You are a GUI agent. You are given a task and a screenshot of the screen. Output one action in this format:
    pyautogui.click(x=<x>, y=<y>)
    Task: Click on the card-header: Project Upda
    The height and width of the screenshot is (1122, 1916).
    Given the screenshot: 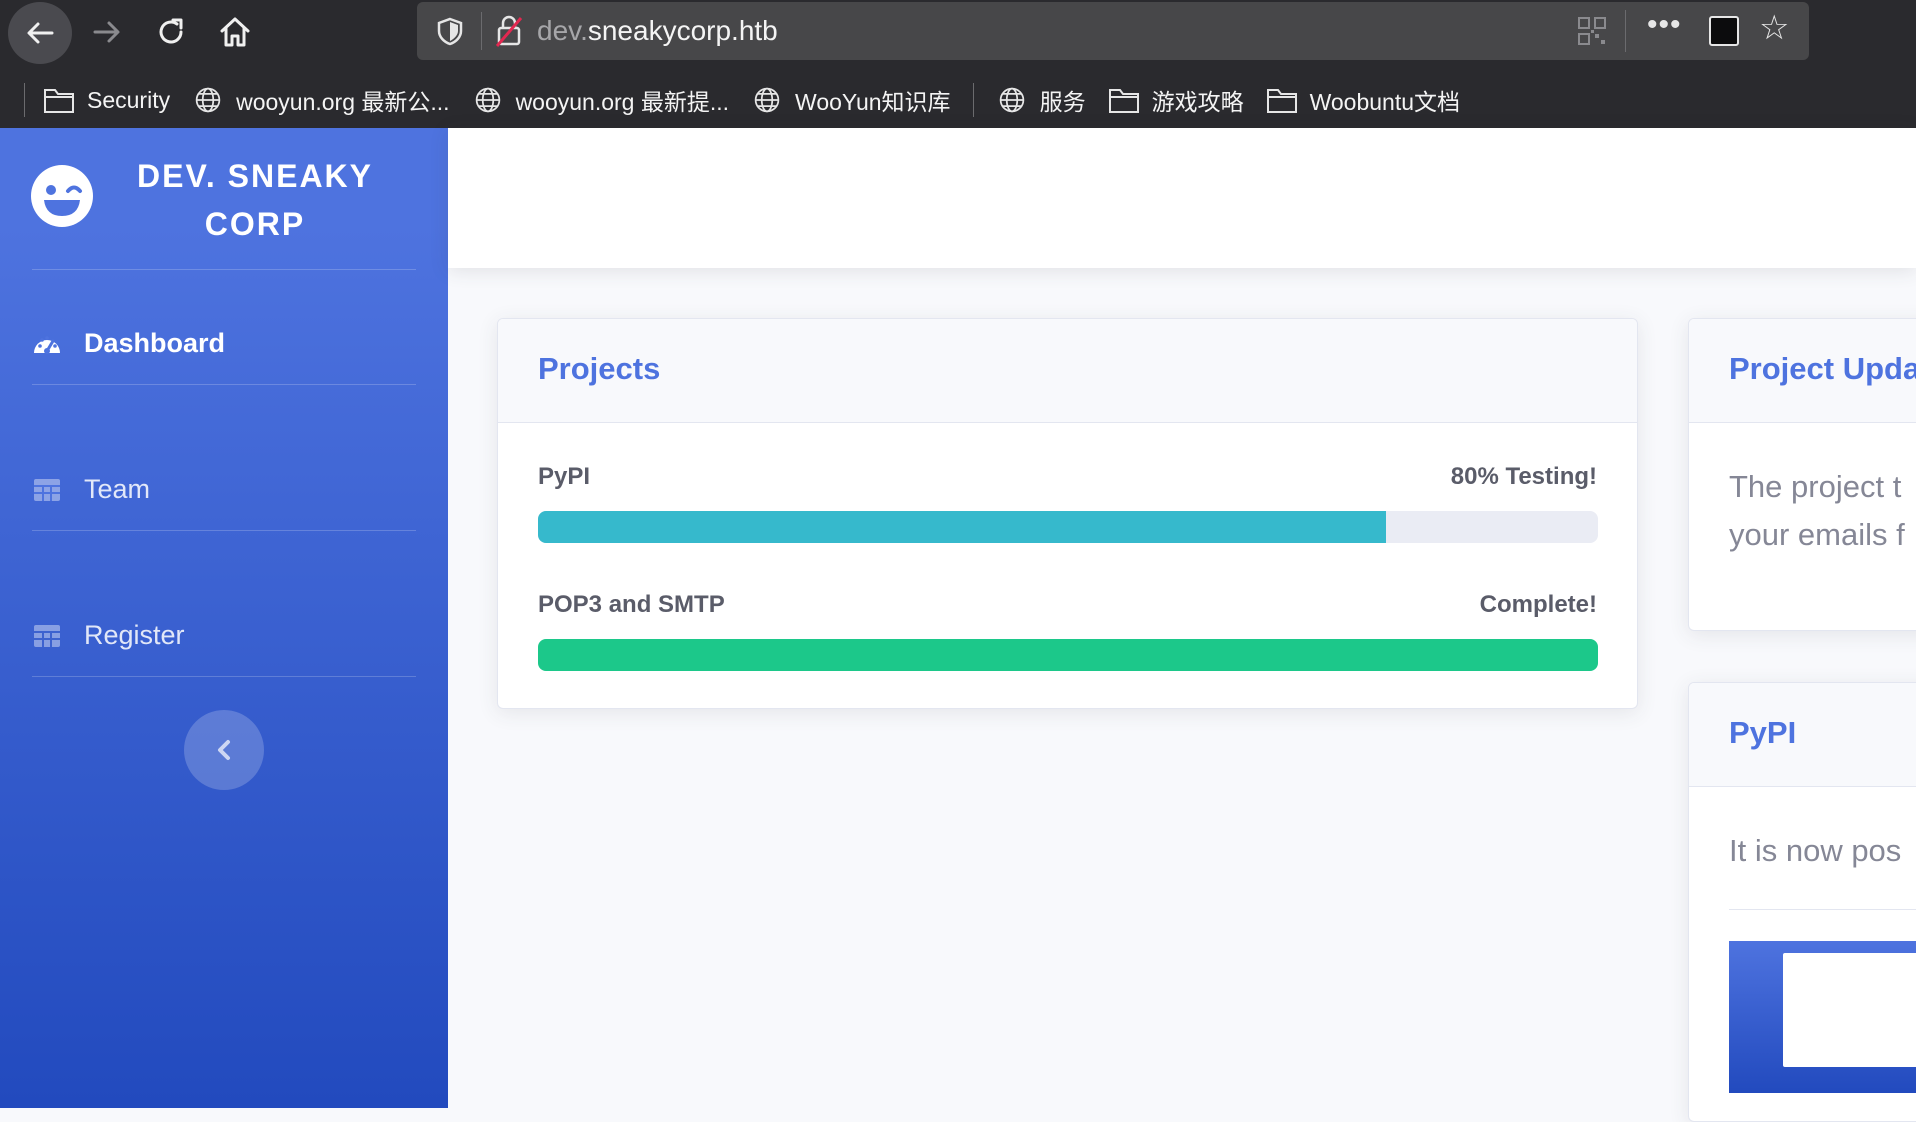 What is the action you would take?
    pyautogui.click(x=1802, y=371)
    